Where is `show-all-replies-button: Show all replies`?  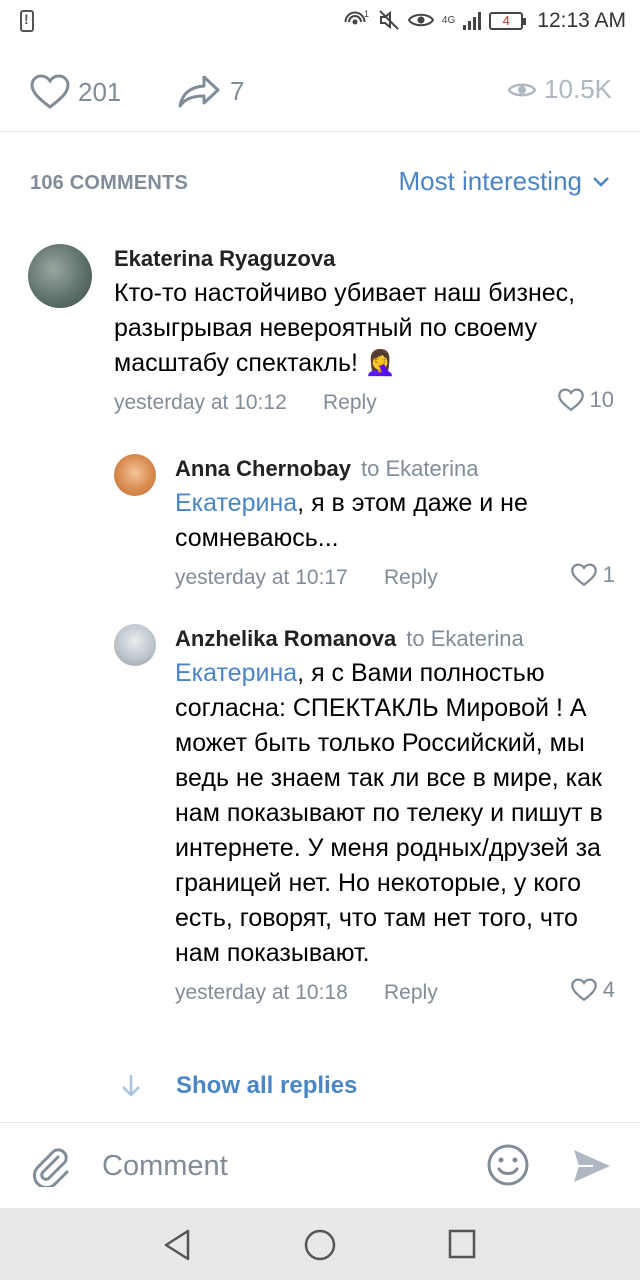
show-all-replies-button: Show all replies is located at coordinates (238, 1086).